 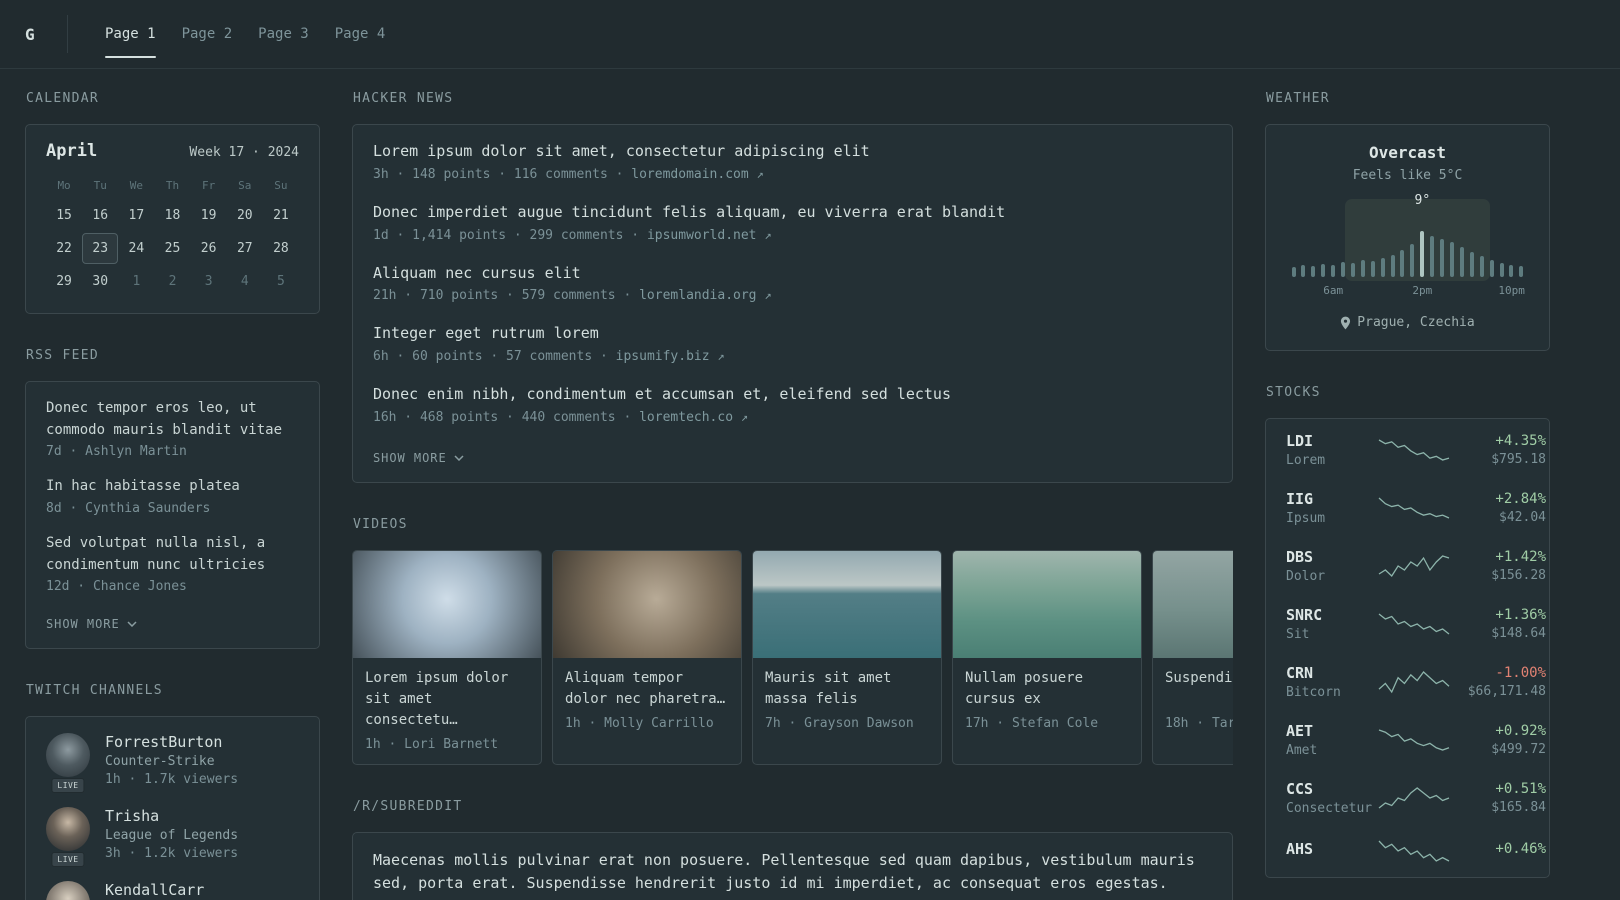 What do you see at coordinates (702, 235) in the screenshot?
I see `hn-item-domain-link: ipsumworld.net` at bounding box center [702, 235].